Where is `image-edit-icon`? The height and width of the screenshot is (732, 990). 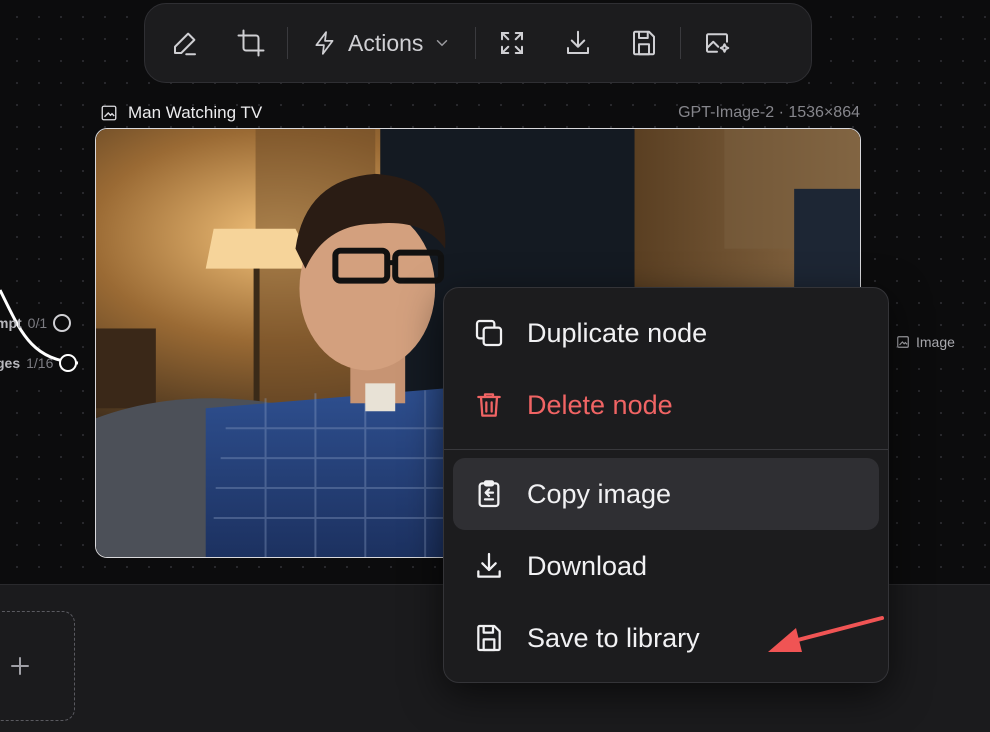 image-edit-icon is located at coordinates (718, 43).